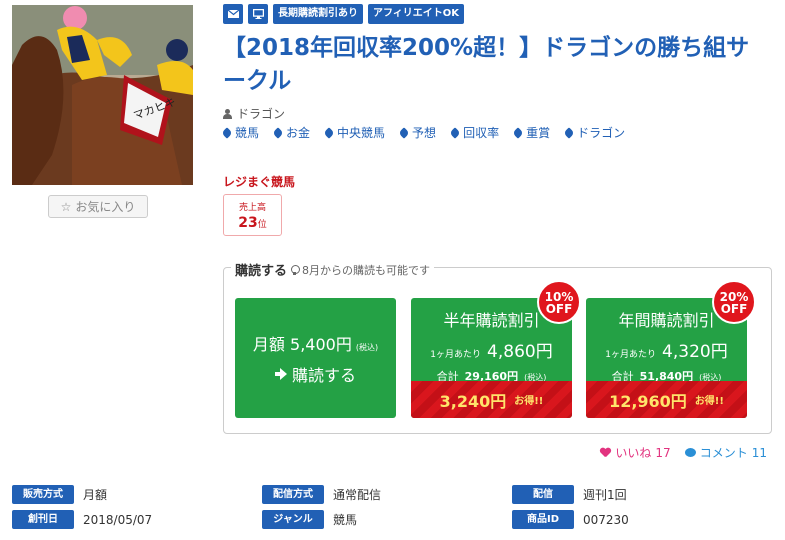 The height and width of the screenshot is (540, 785). I want to click on saving-banner: 12,960円 お得!!, so click(666, 399).